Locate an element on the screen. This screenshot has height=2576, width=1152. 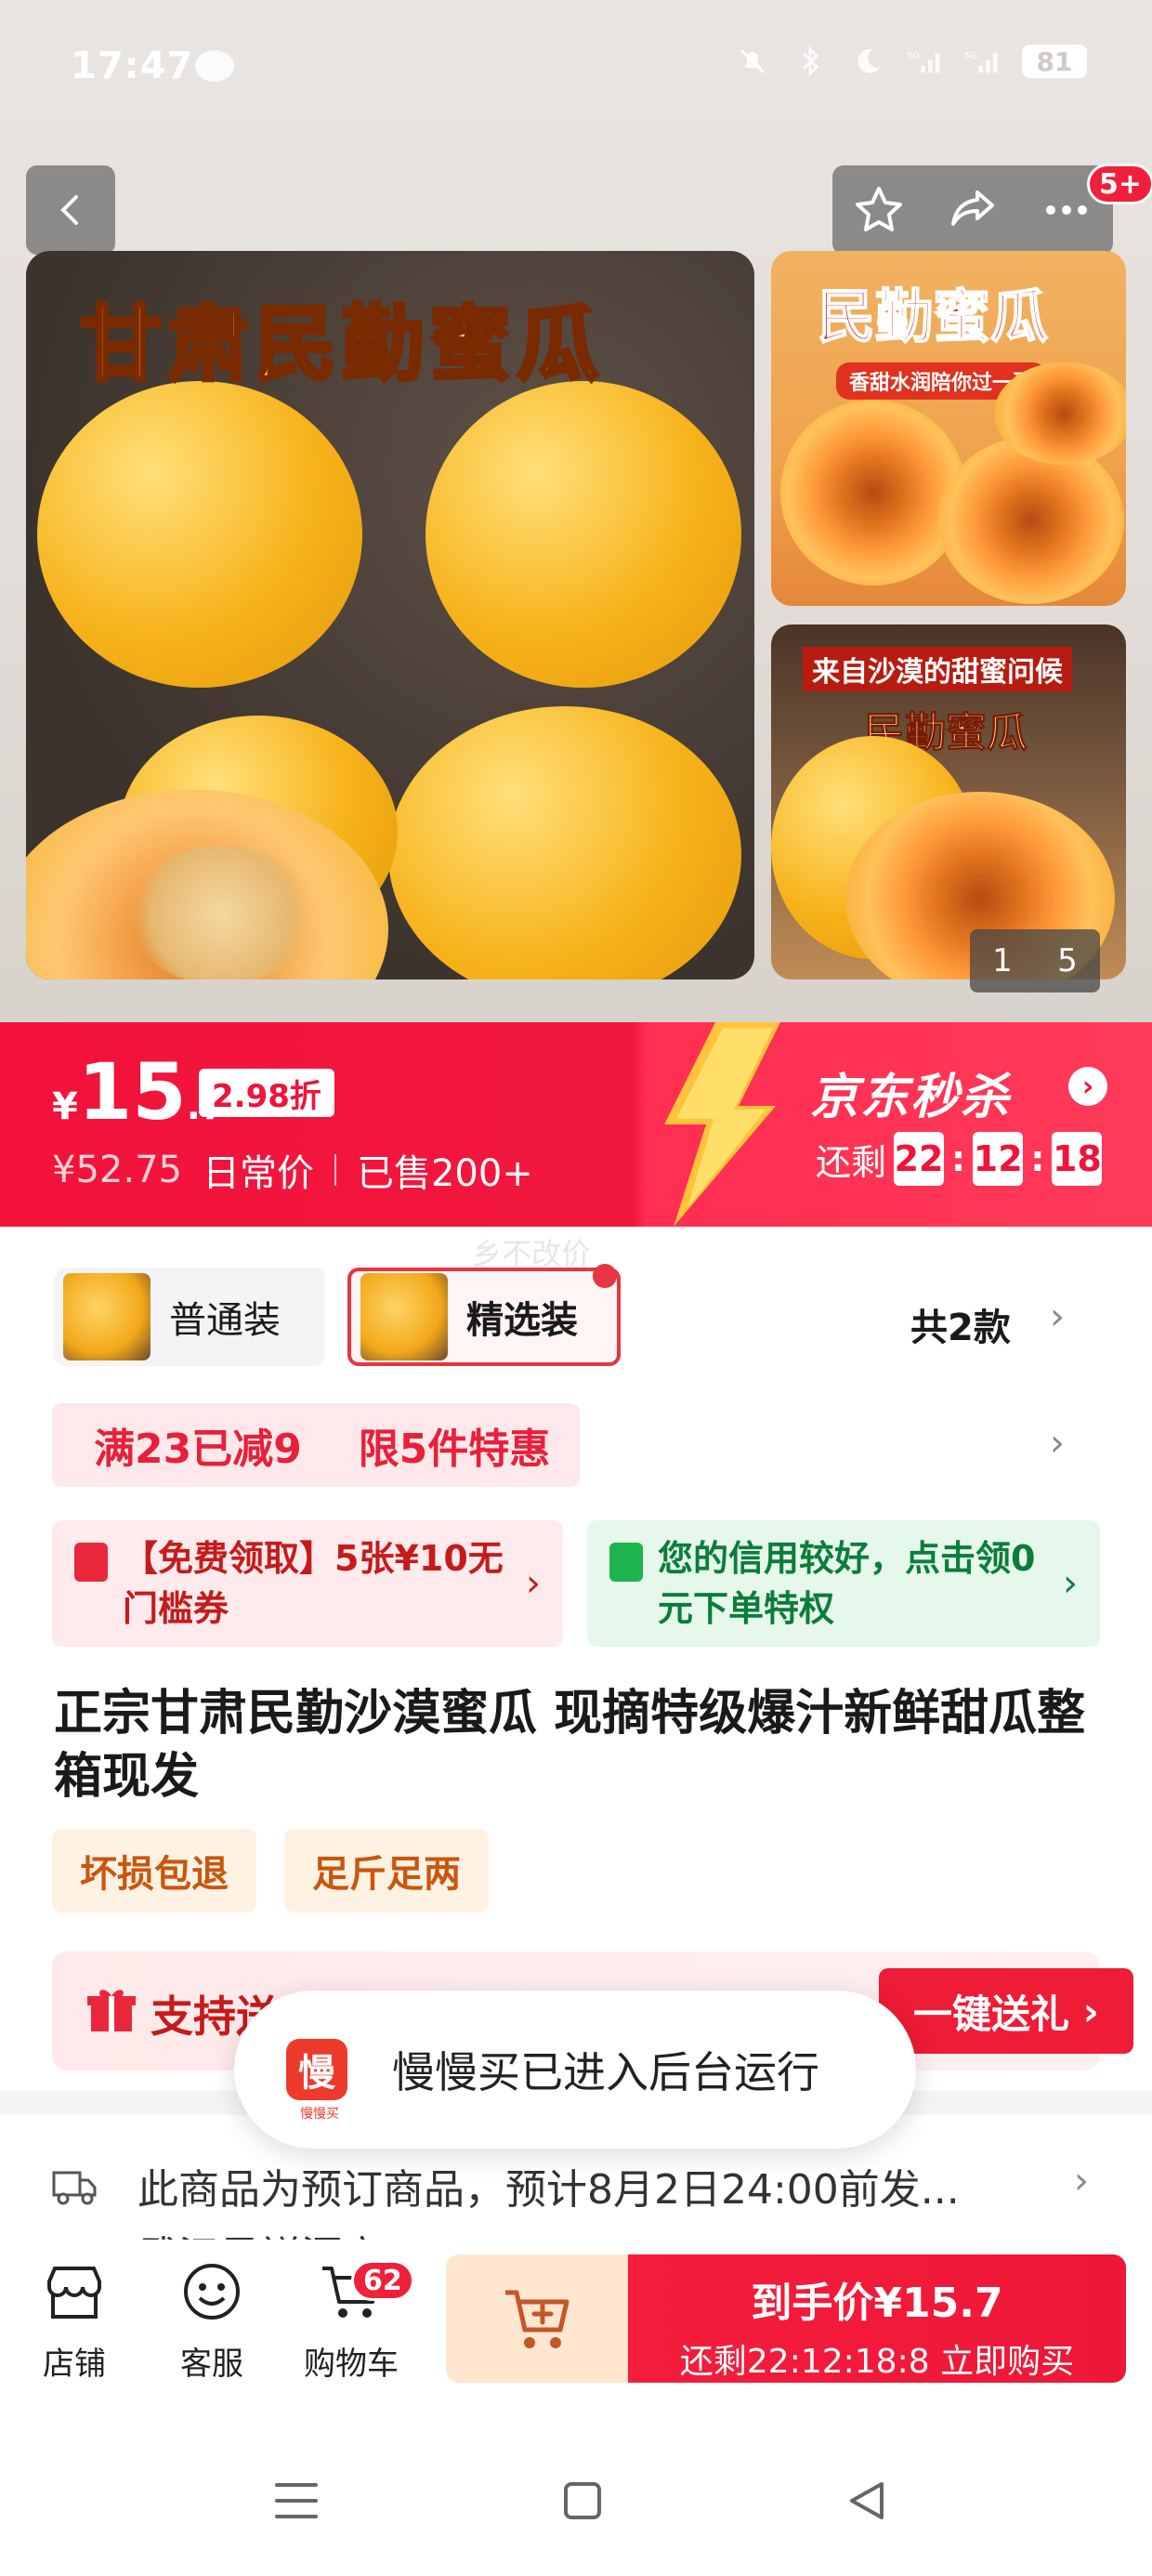
selected-dot is located at coordinates (605, 1276).